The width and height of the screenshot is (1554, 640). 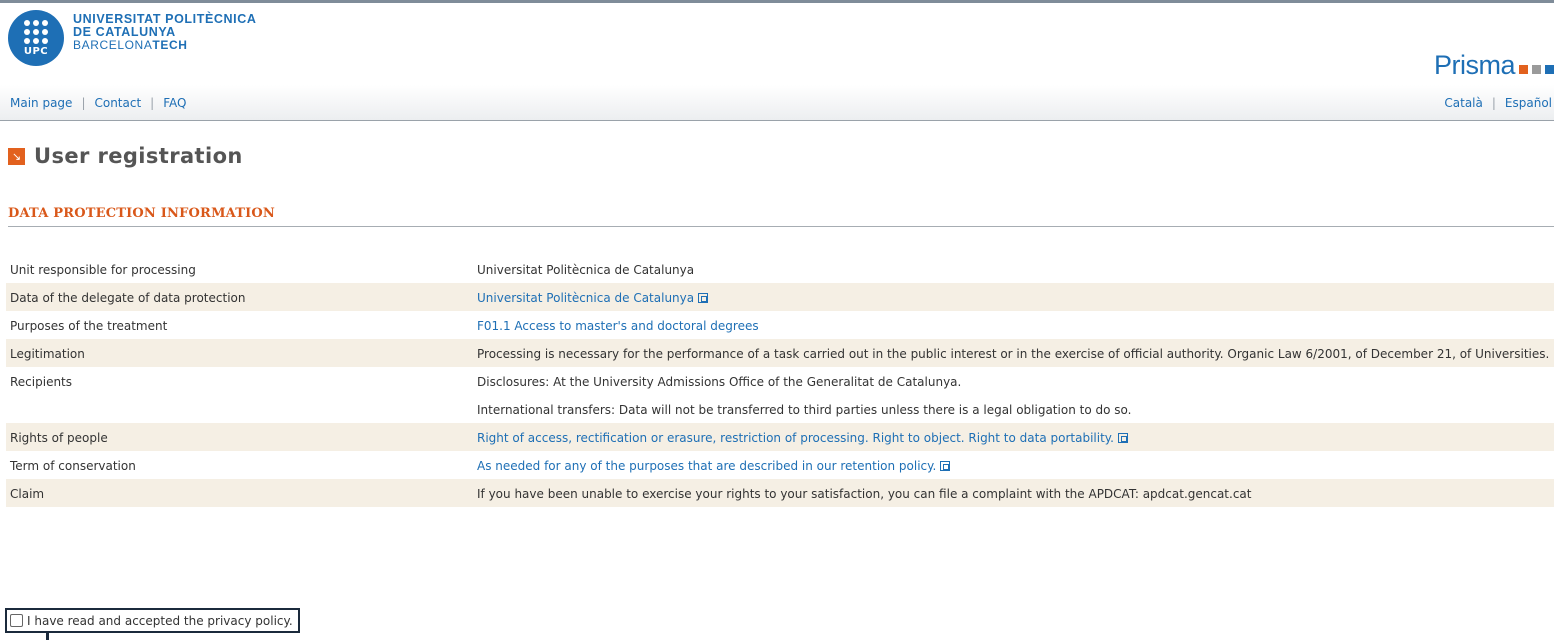 I want to click on row-label: Recipients, so click(x=41, y=382).